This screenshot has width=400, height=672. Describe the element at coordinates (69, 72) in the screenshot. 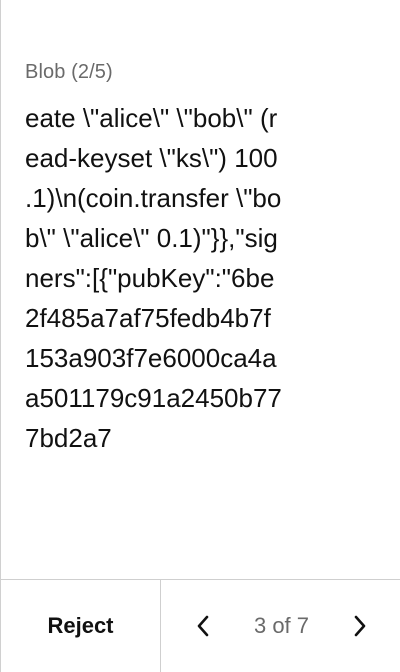

I see `blob-title: Blob (2/5)` at that location.